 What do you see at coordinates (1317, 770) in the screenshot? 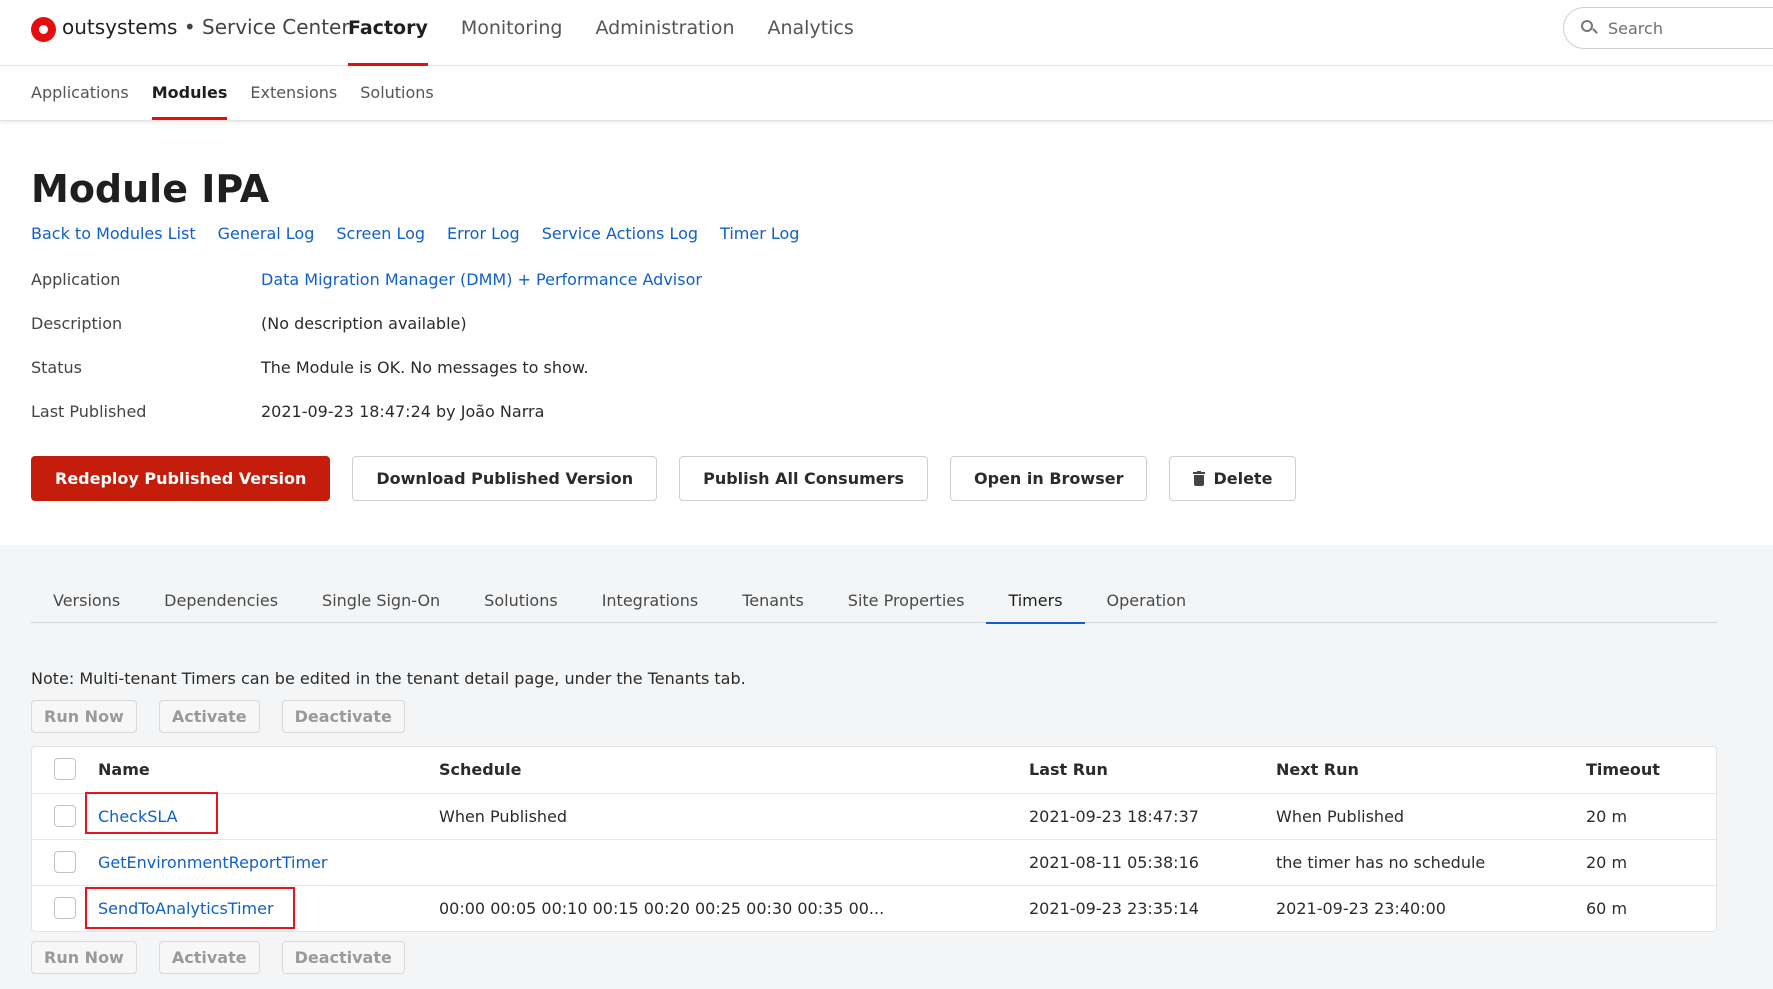
I see `column-header-next-run: Next Run` at bounding box center [1317, 770].